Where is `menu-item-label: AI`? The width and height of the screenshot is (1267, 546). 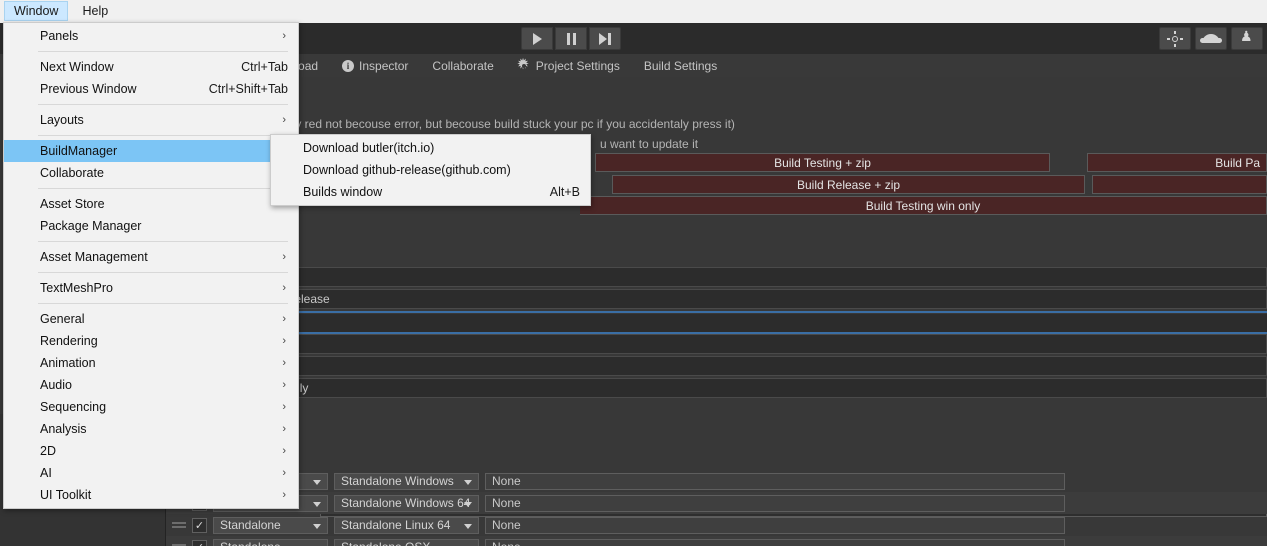 menu-item-label: AI is located at coordinates (46, 473).